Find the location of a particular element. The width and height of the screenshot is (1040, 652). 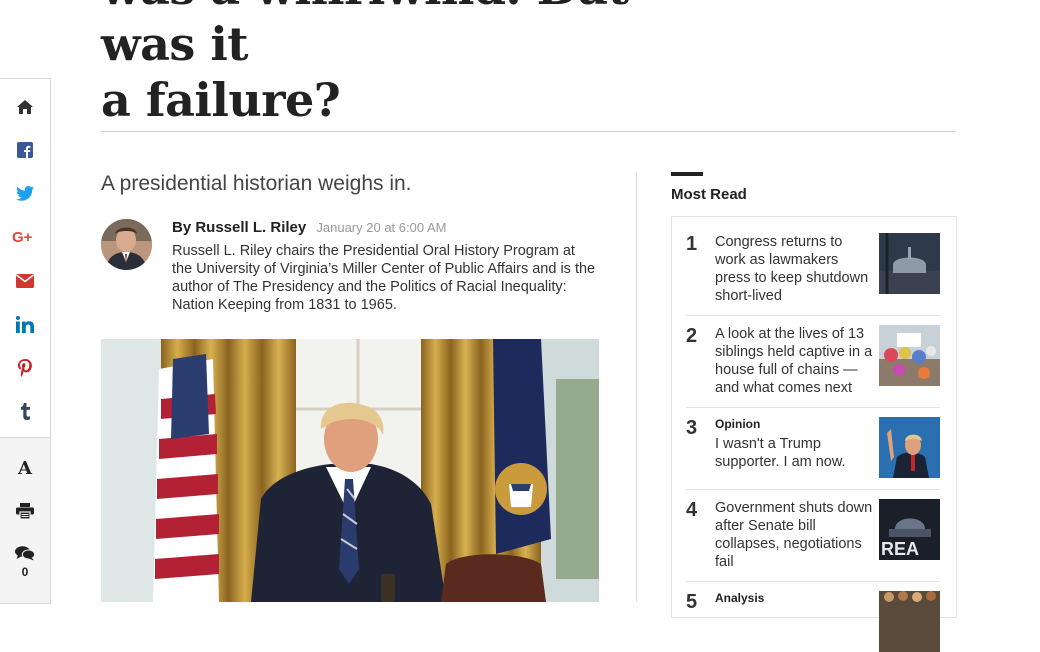

twitter-icon is located at coordinates (25, 193).